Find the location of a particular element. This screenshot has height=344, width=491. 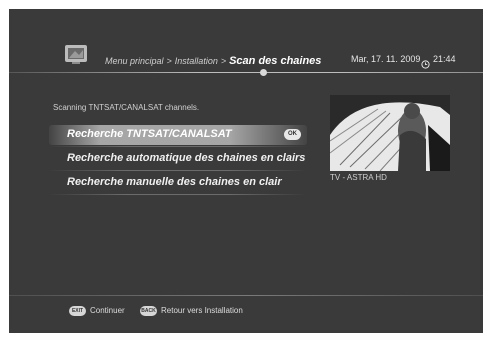

breadcrumb-item-installation: Installation is located at coordinates (196, 61).